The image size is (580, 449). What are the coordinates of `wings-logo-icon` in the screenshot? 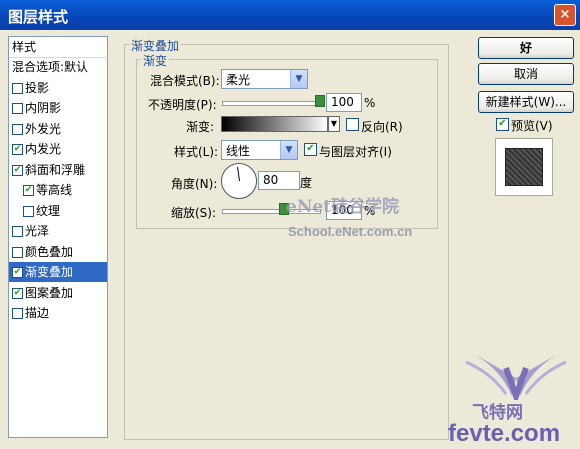 It's located at (516, 376).